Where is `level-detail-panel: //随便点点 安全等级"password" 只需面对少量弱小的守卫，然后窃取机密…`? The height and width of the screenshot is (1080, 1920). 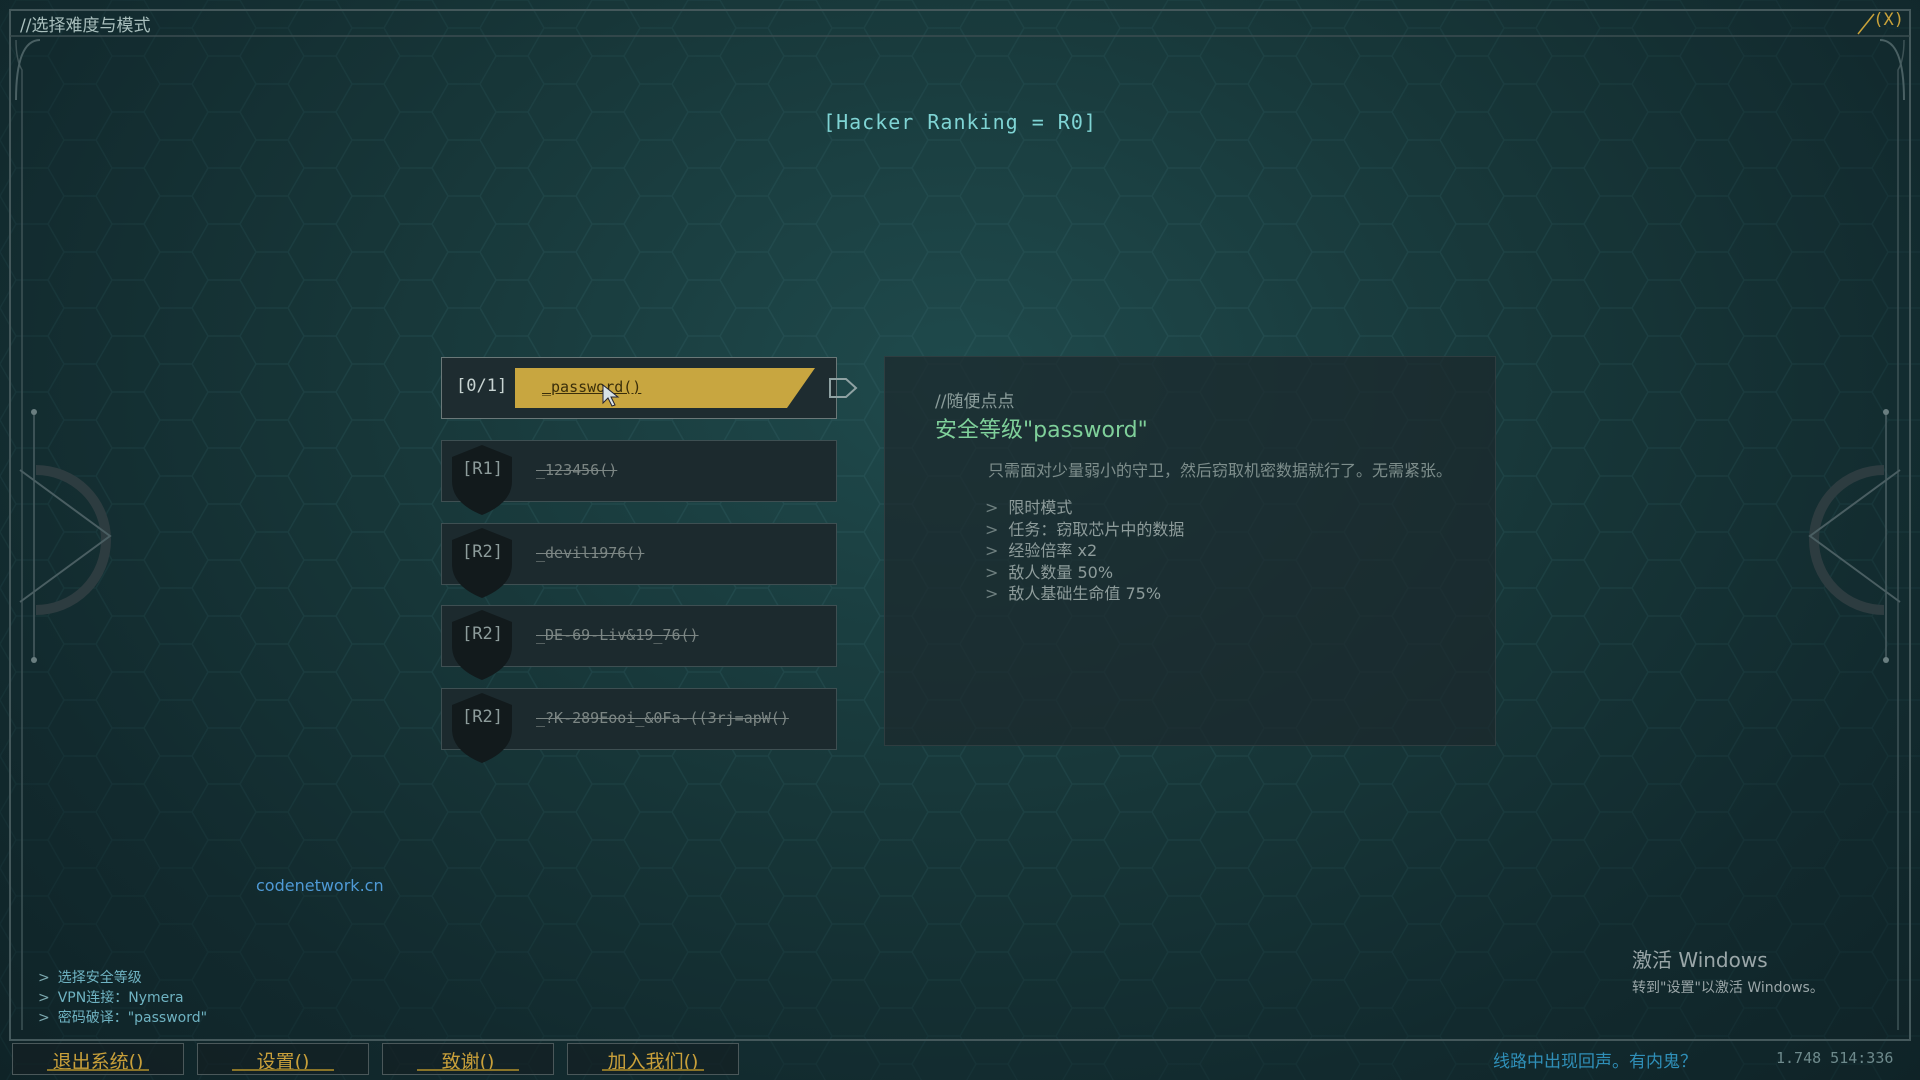
level-detail-panel: //随便点点 安全等级"password" 只需面对少量弱小的守卫，然后窃取机密… is located at coordinates (1190, 551).